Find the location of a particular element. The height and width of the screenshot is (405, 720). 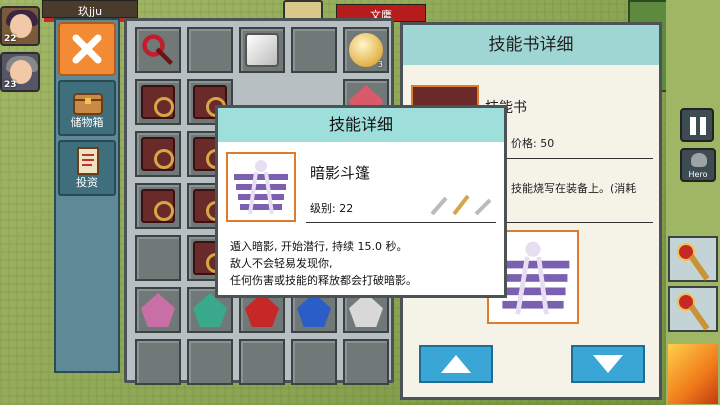

skill-level: 级别: 22 is located at coordinates (332, 208).